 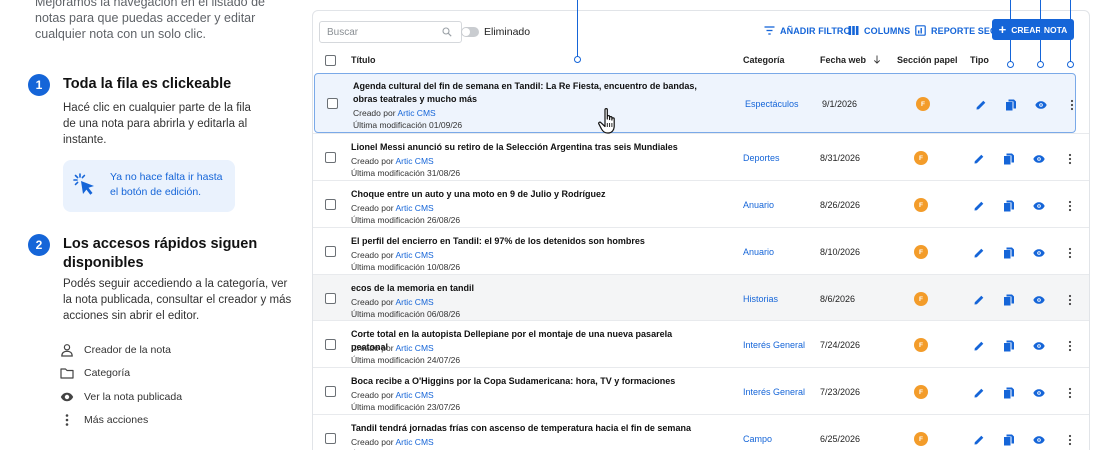 What do you see at coordinates (772, 104) in the screenshot?
I see `category-link: Espectáculos` at bounding box center [772, 104].